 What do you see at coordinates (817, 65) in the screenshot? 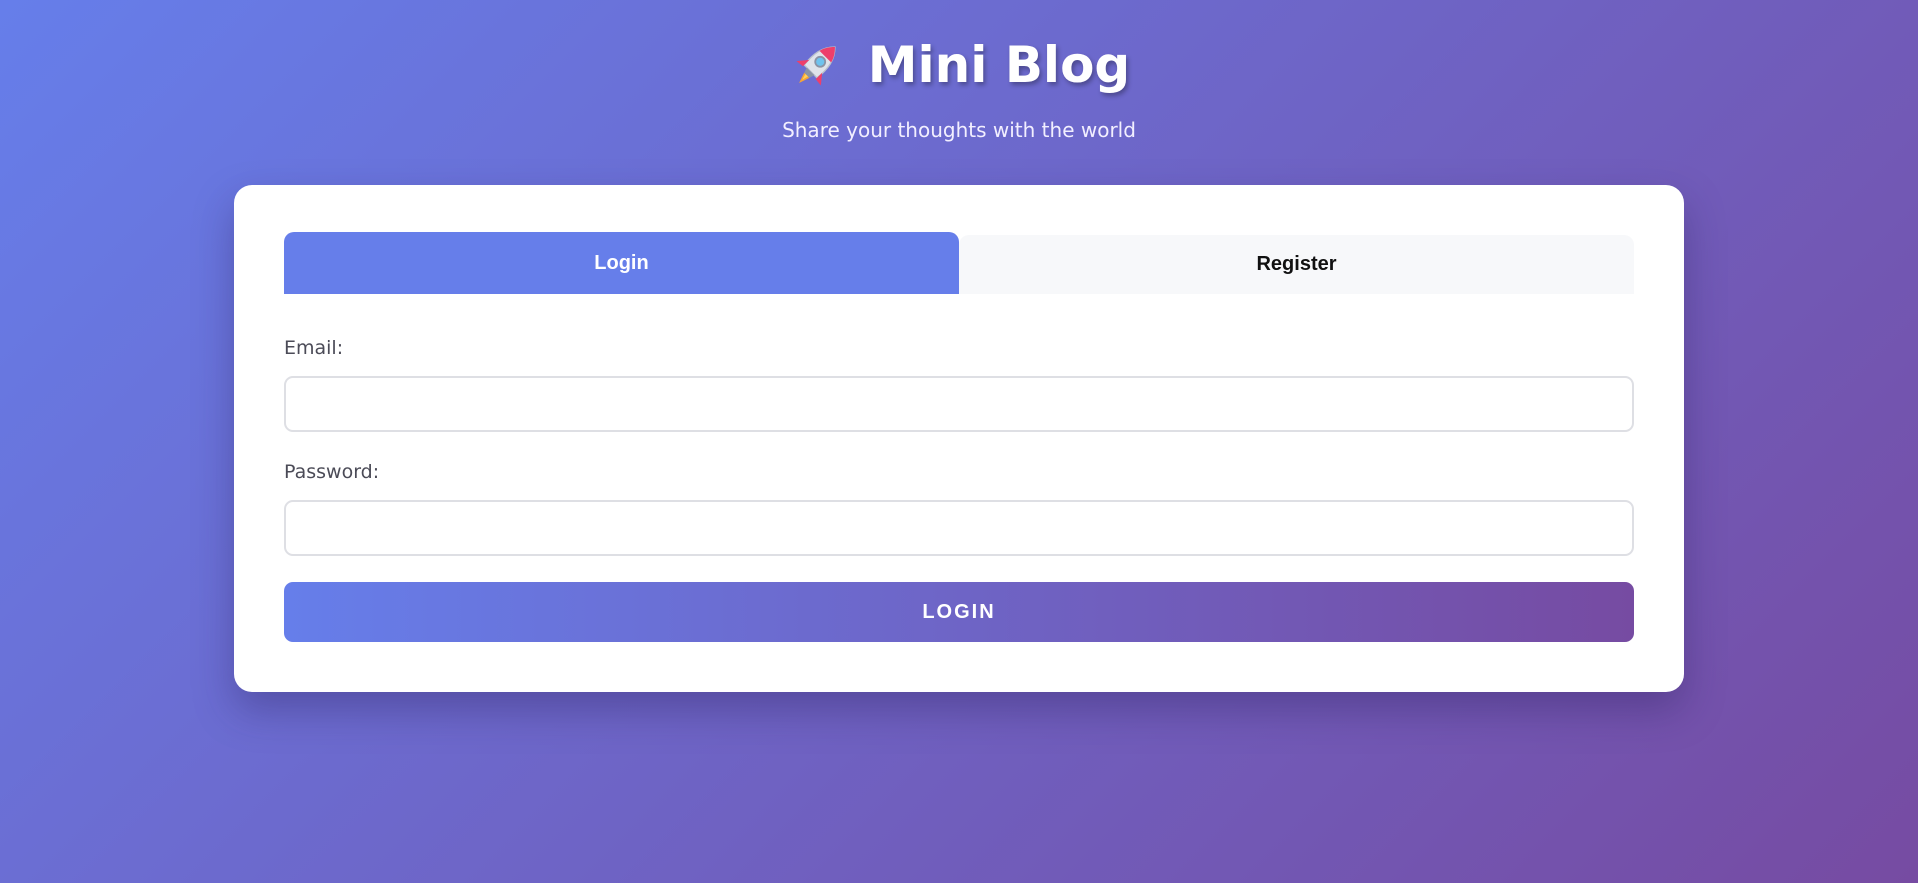
I see `rocket-icon` at bounding box center [817, 65].